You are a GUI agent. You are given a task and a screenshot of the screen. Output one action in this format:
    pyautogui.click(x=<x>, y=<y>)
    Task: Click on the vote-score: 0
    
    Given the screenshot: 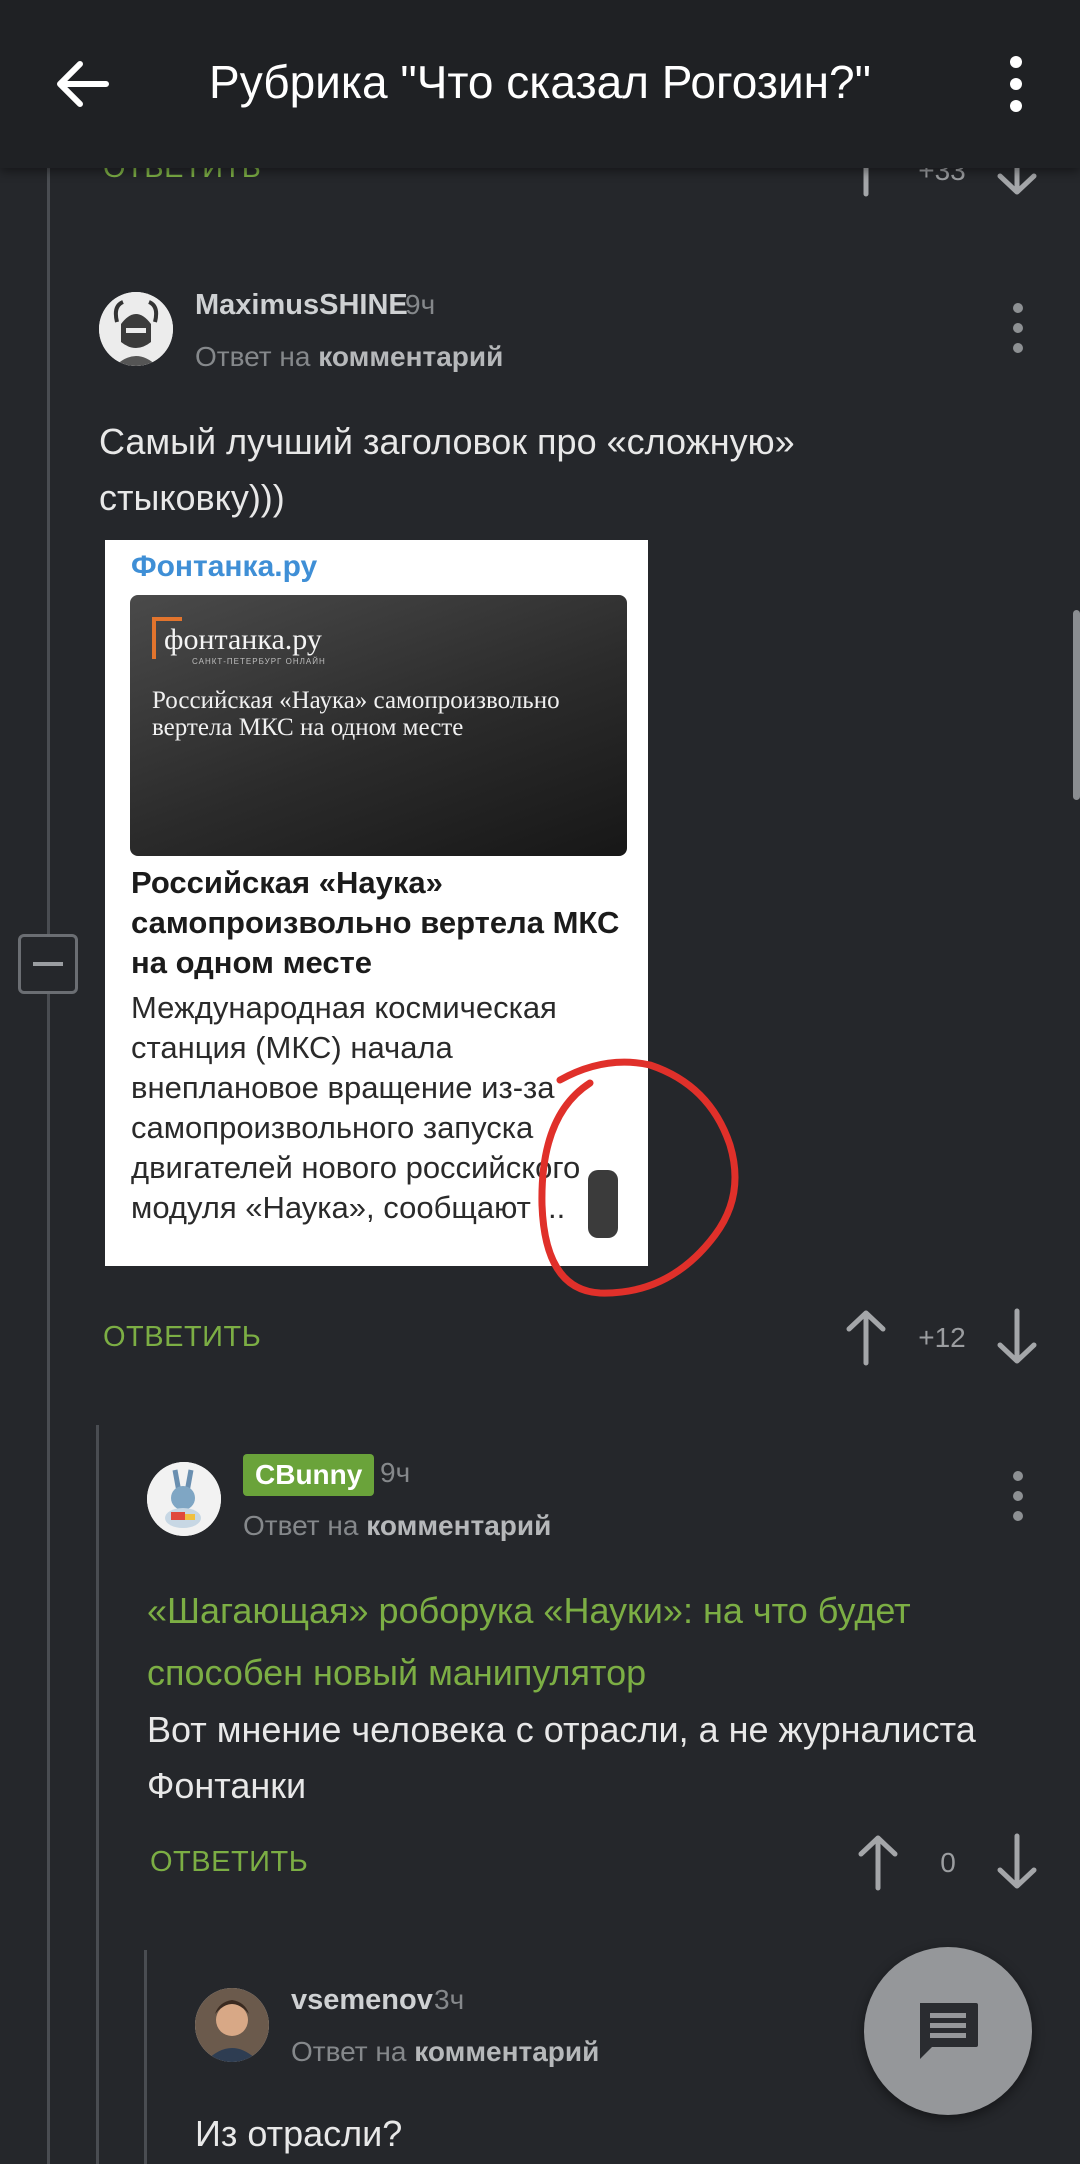 What is the action you would take?
    pyautogui.click(x=948, y=1862)
    